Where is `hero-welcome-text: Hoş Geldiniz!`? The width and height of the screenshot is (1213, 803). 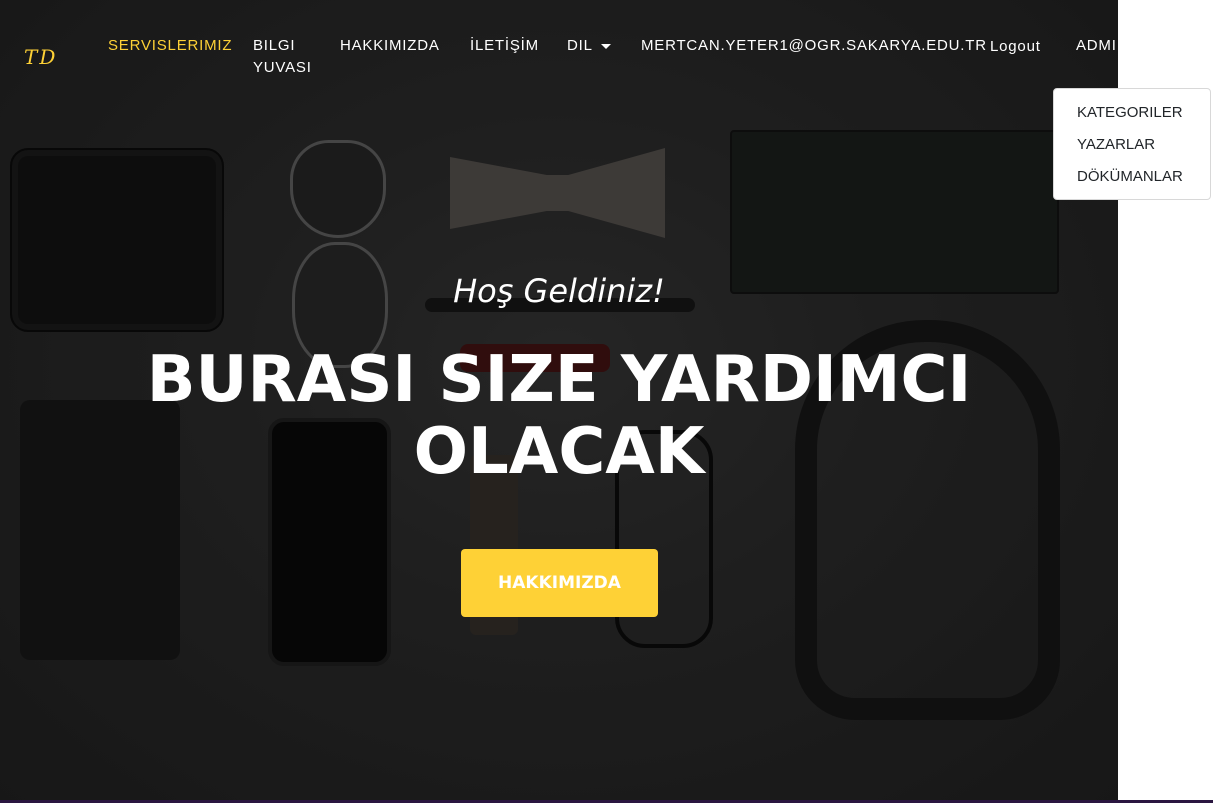
hero-welcome-text: Hoş Geldiniz! is located at coordinates (559, 291).